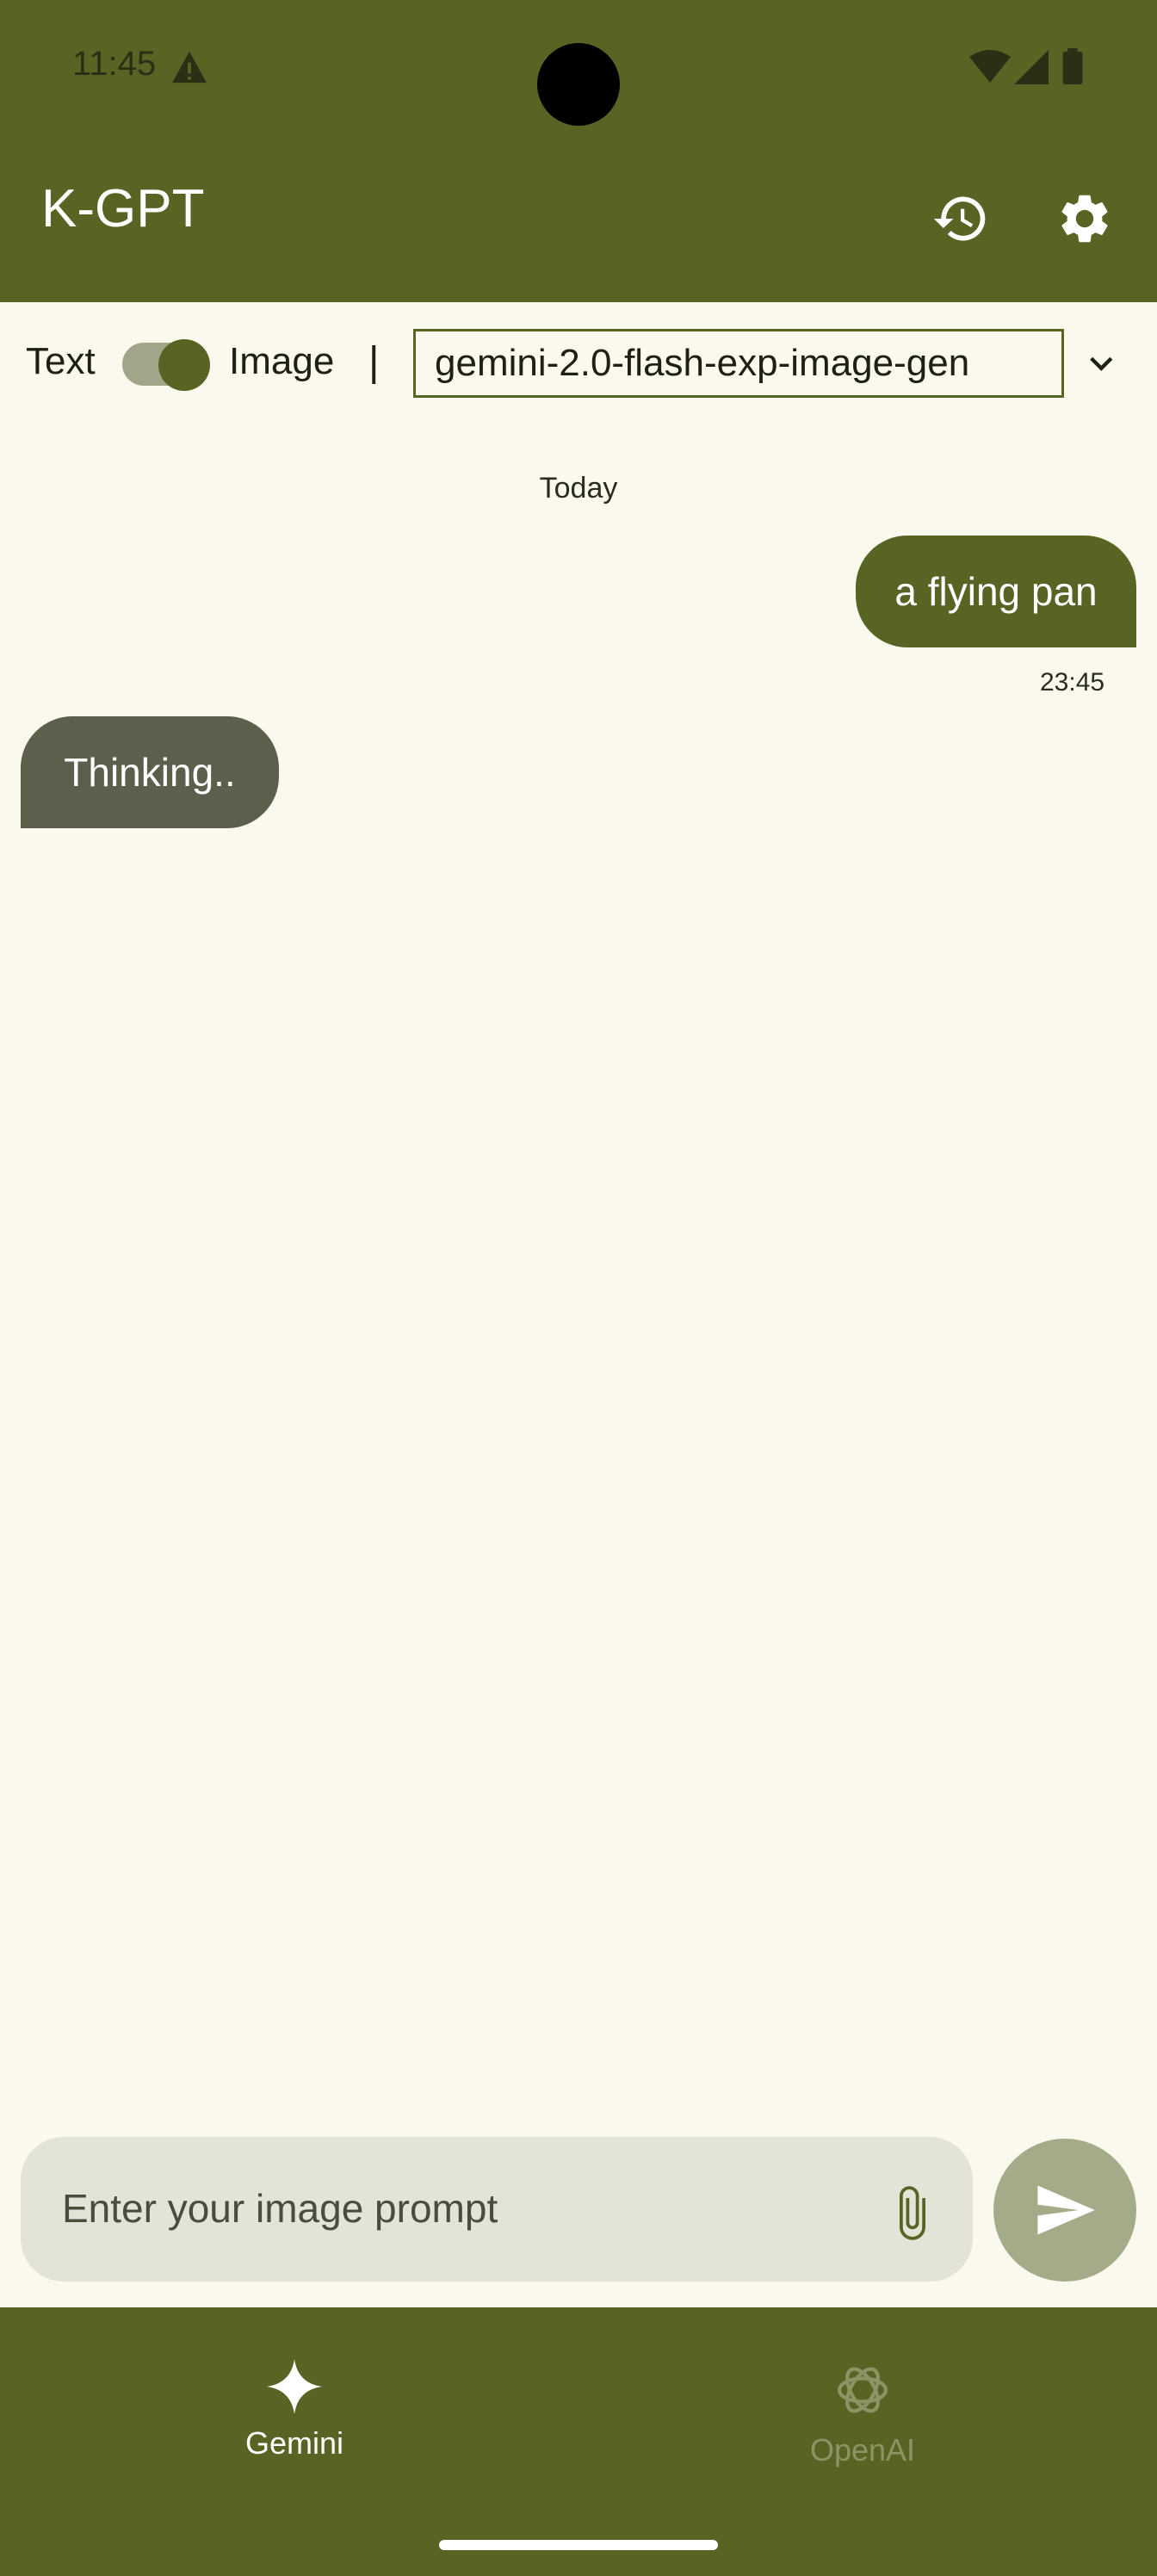  I want to click on home-indicator, so click(579, 2545).